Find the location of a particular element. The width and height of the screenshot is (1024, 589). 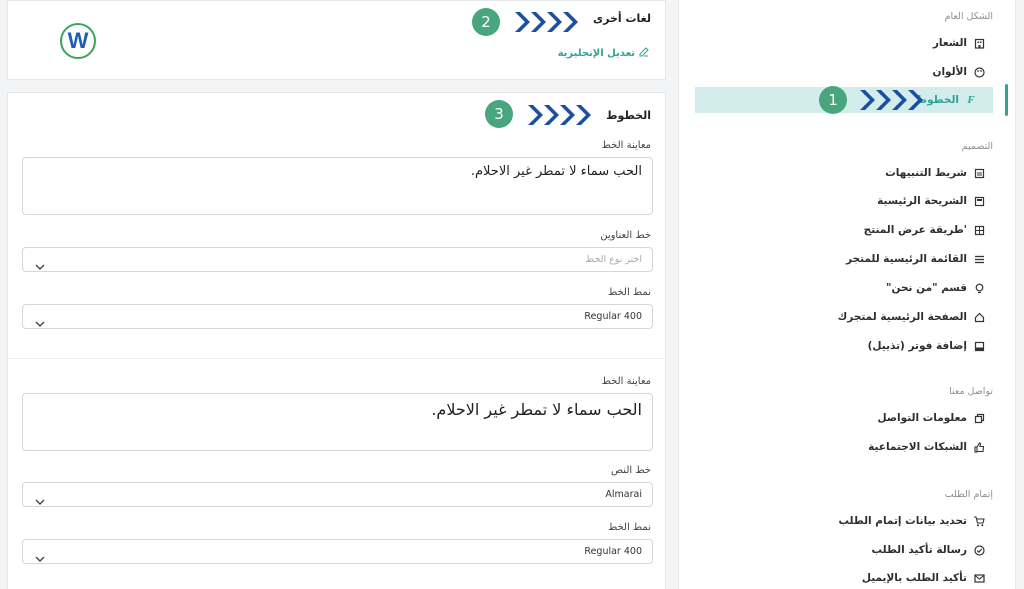

thumbs-up-icon is located at coordinates (979, 447).